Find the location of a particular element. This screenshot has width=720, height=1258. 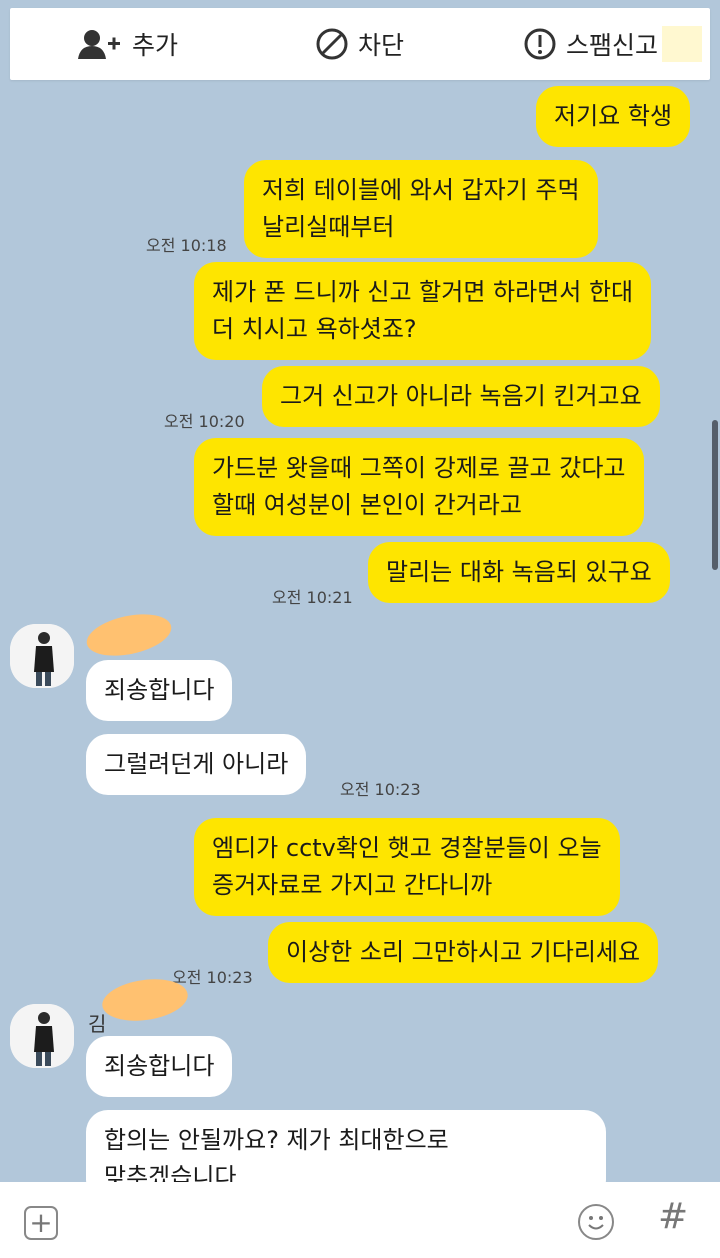

message-line: 저희 테이블에 와서 갑자기 주먹 is located at coordinates (421, 190).